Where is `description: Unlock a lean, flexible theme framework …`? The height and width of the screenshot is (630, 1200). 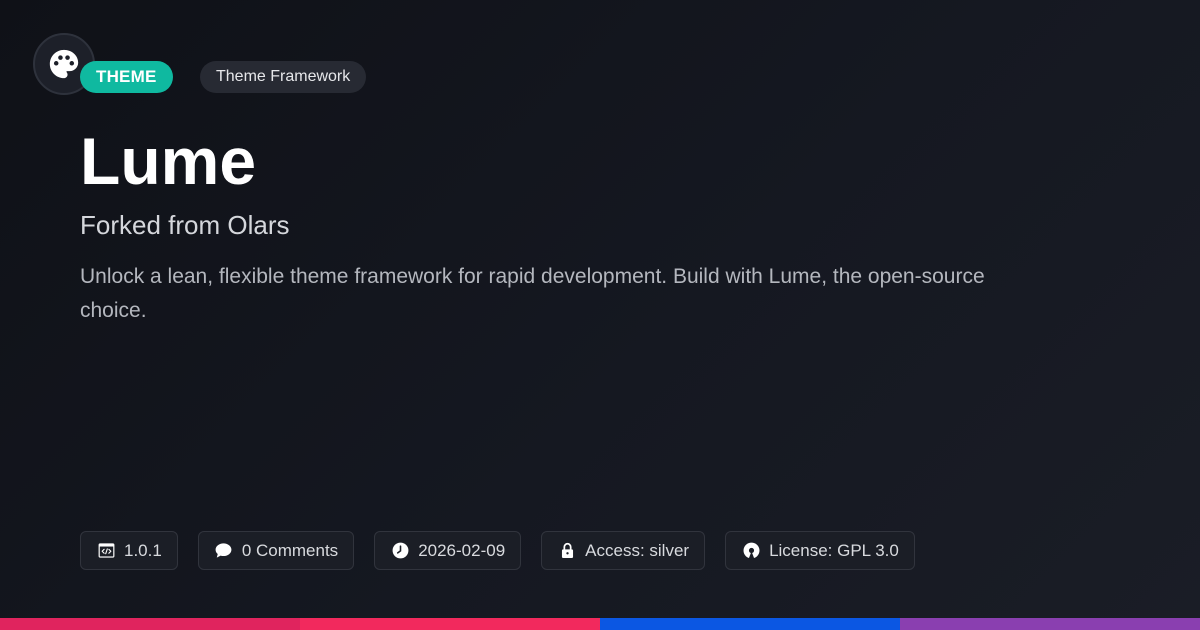
description: Unlock a lean, flexible theme framework … is located at coordinates (532, 293).